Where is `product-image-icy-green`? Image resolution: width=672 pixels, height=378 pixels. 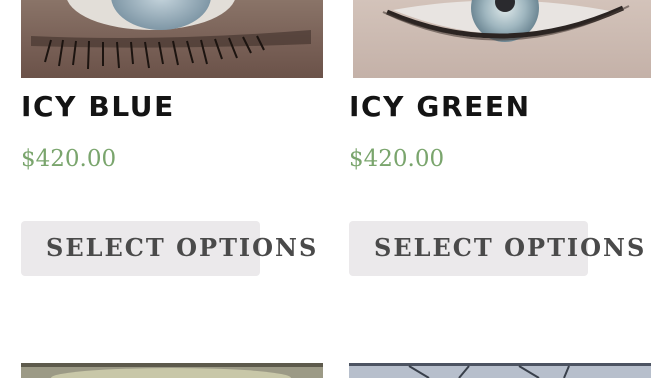
product-image-icy-green is located at coordinates (502, 39).